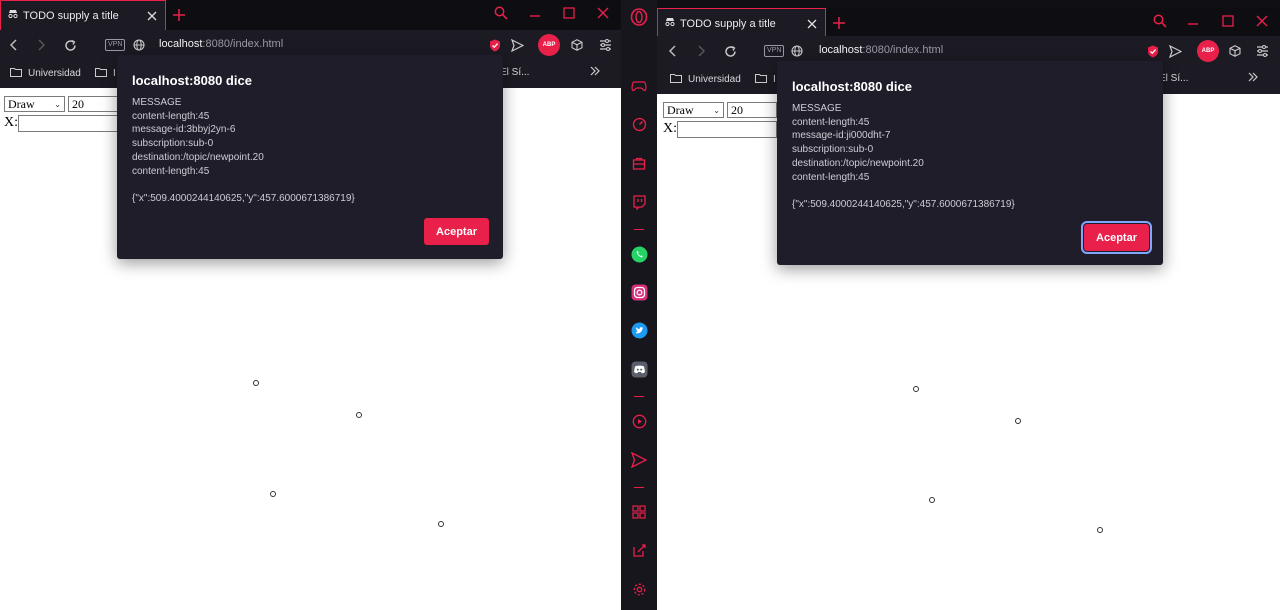  I want to click on player-icon, so click(639, 421).